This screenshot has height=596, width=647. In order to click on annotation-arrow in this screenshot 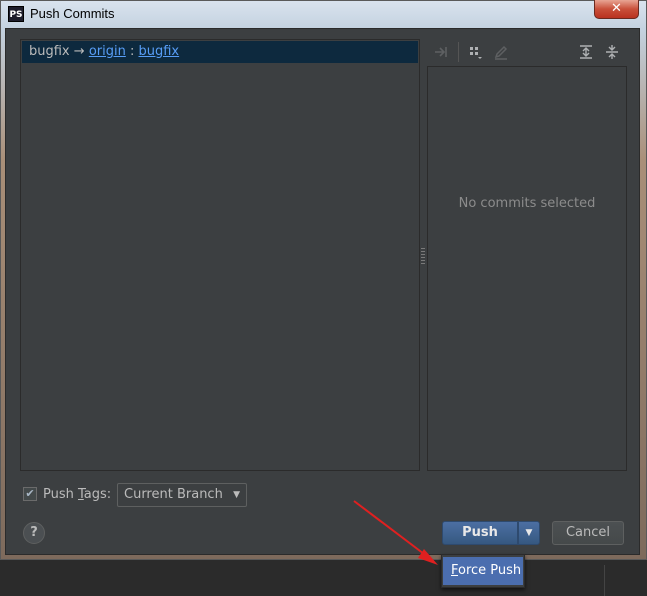, I will do `click(395, 532)`.